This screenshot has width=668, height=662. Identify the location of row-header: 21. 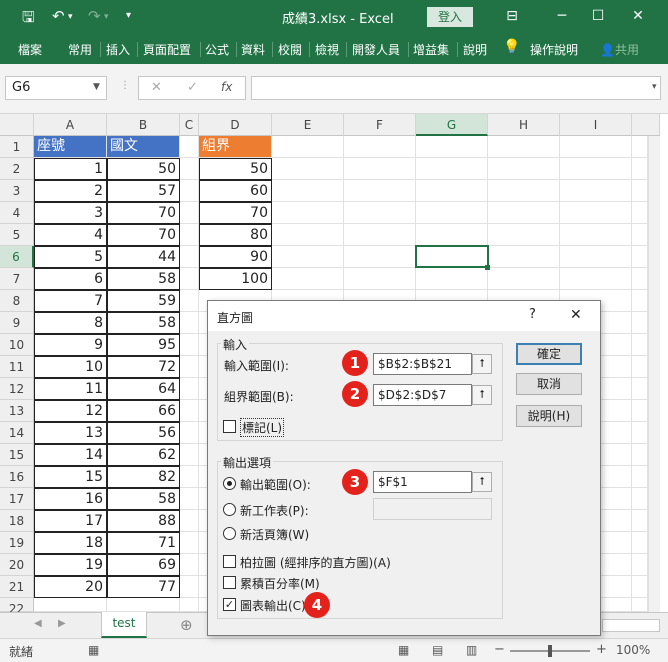
(17, 587).